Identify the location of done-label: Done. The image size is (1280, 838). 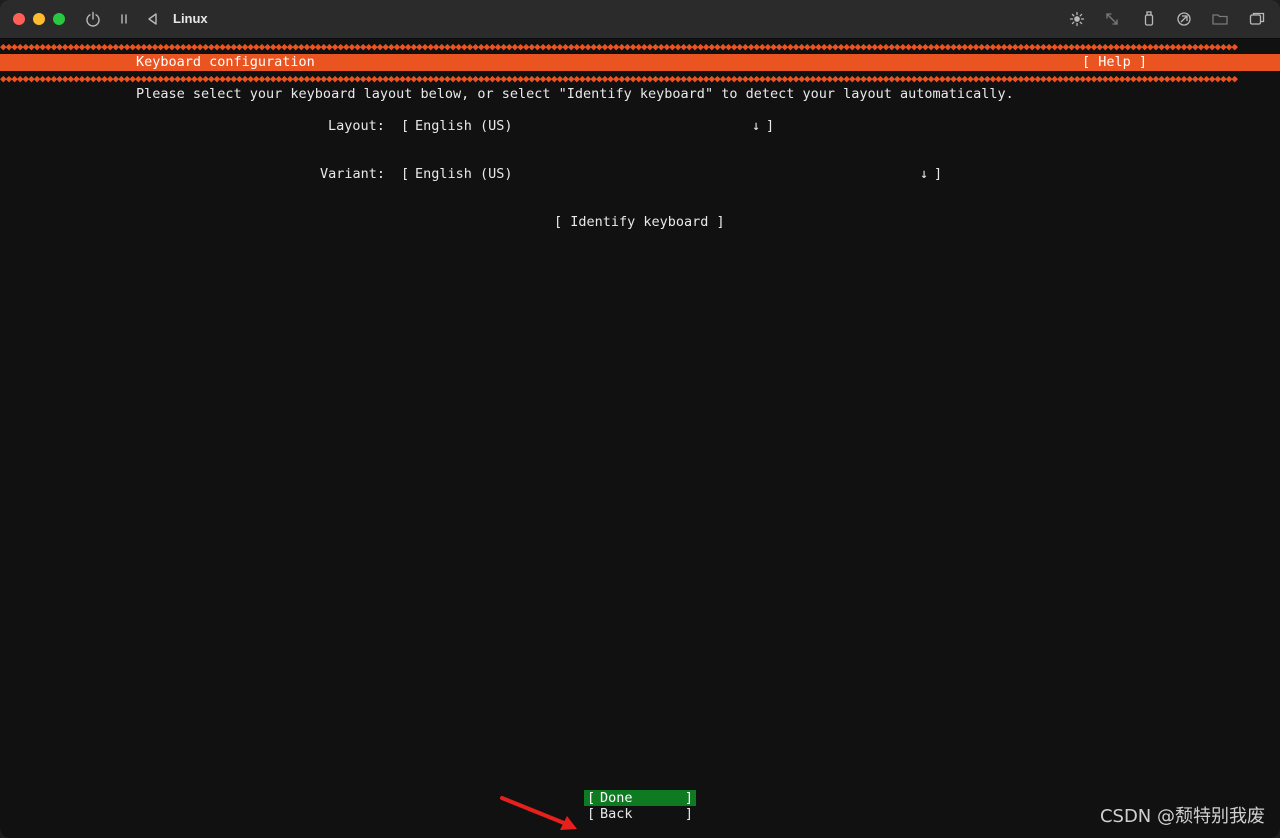
(616, 798).